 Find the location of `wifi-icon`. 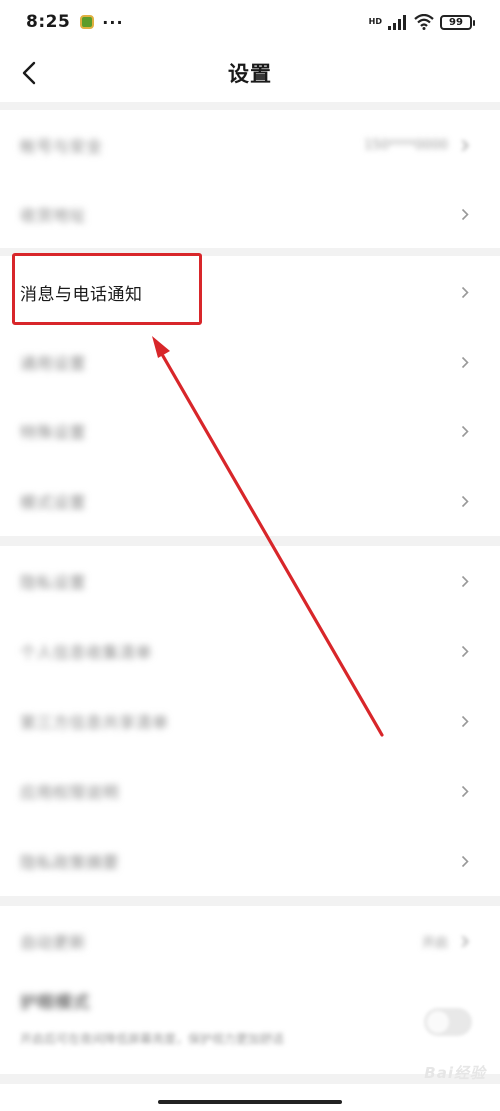

wifi-icon is located at coordinates (424, 22).